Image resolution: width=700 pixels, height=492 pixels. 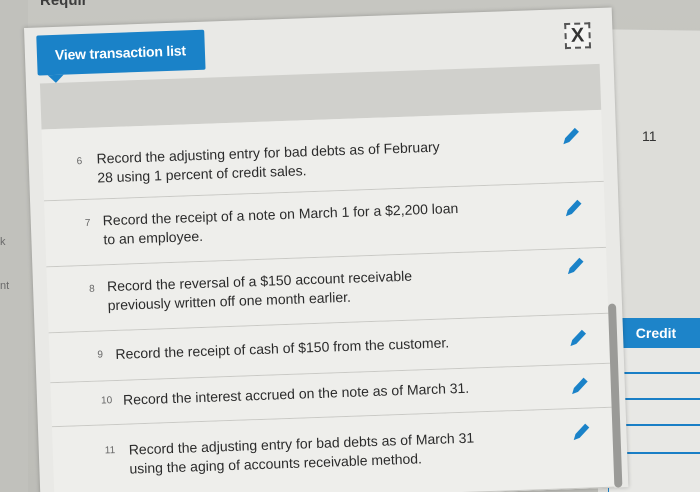 What do you see at coordinates (106, 401) in the screenshot?
I see `transaction-number: 10` at bounding box center [106, 401].